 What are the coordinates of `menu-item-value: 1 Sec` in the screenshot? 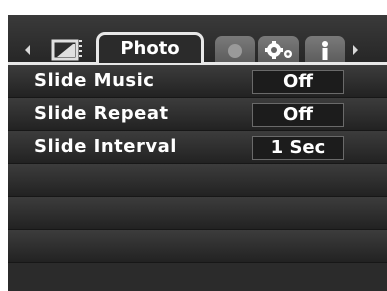 It's located at (298, 148).